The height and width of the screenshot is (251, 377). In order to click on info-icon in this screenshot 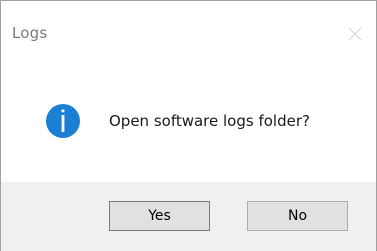, I will do `click(63, 121)`.